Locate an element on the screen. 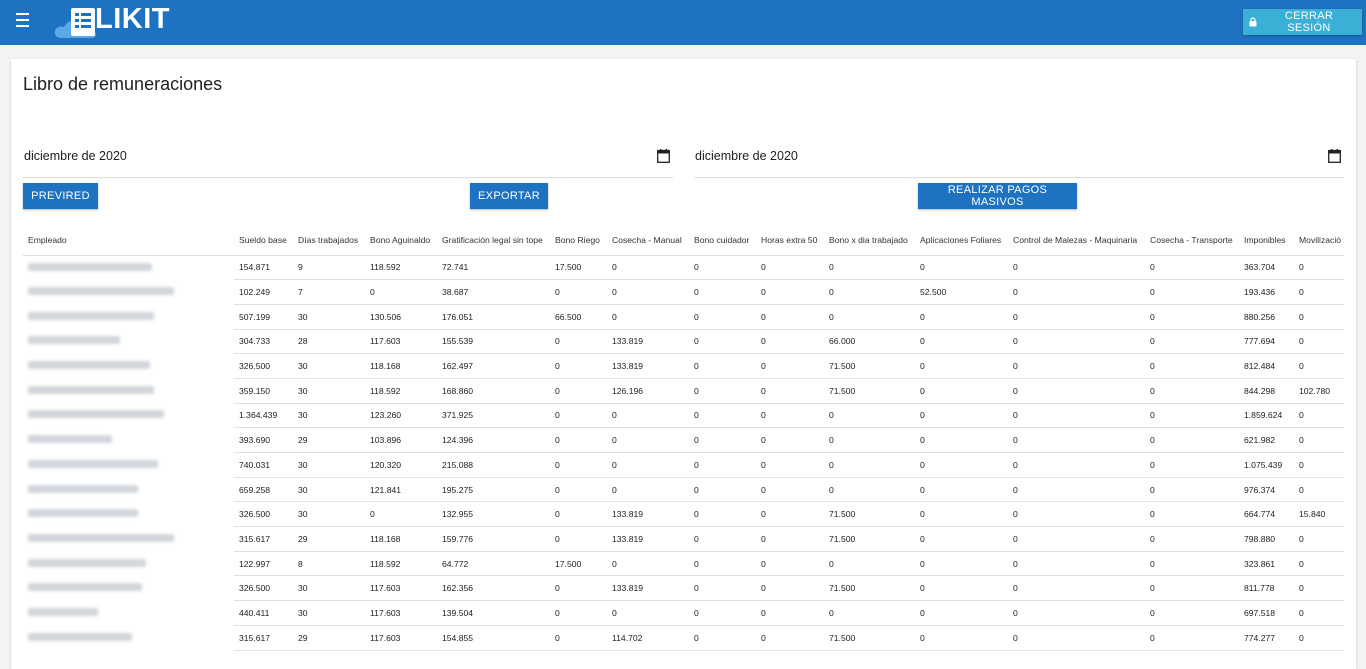  table-row: 102.249 7 0 38.687 0 0 0 0 0 52.500 0 0 193.436 0 is located at coordinates (683, 292).